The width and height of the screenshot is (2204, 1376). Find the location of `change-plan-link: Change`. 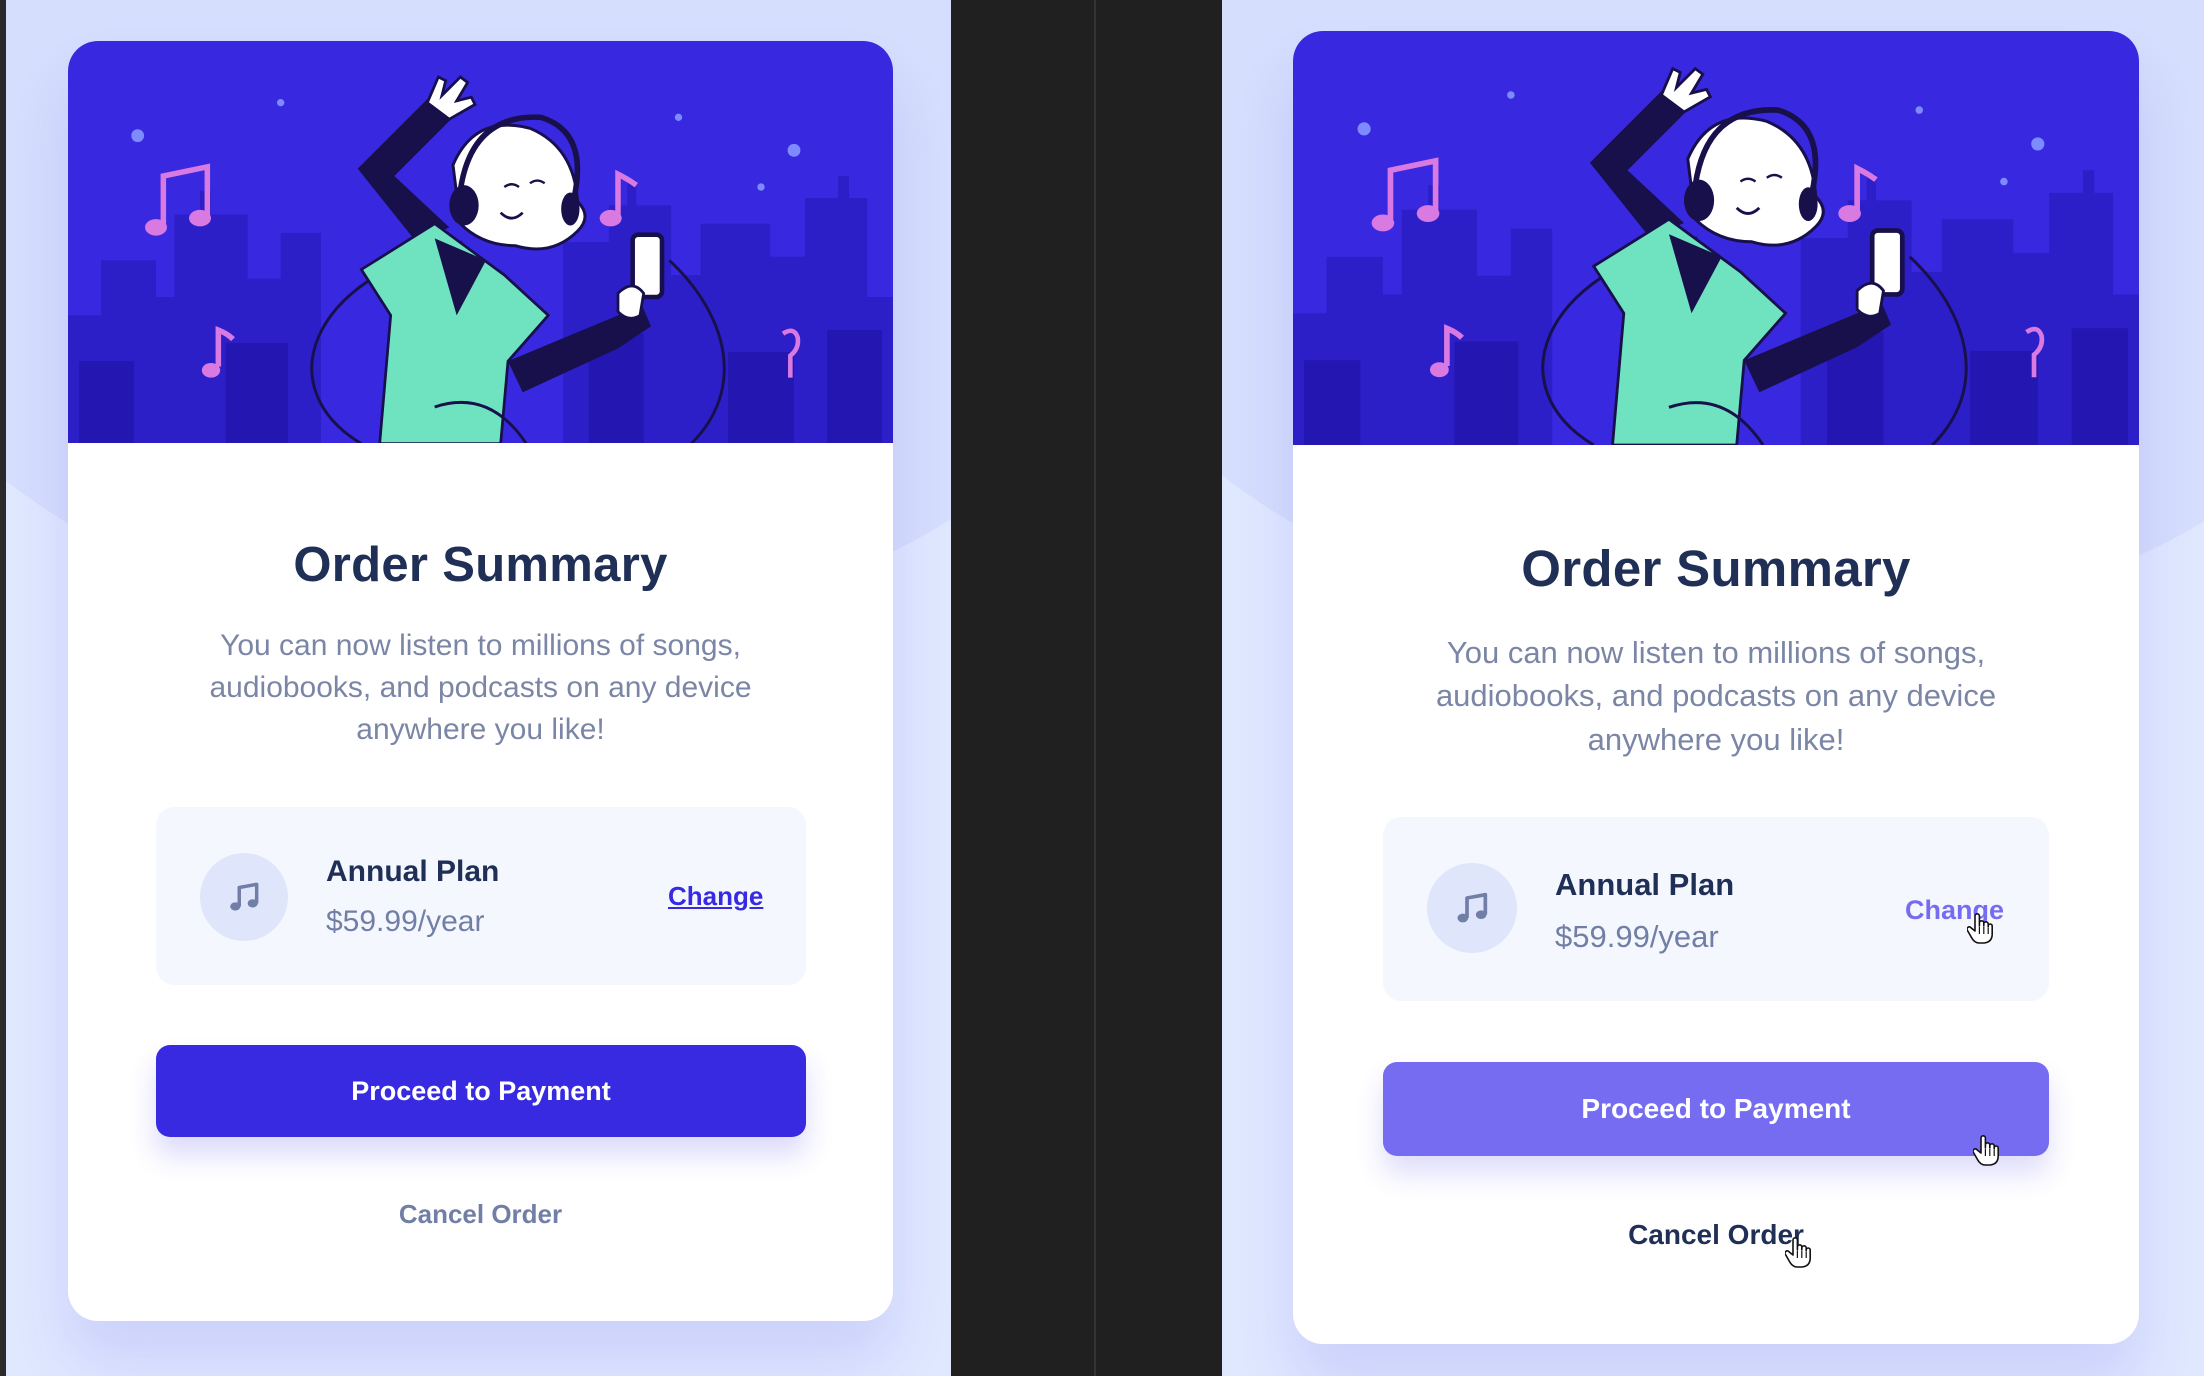

change-plan-link: Change is located at coordinates (715, 896).